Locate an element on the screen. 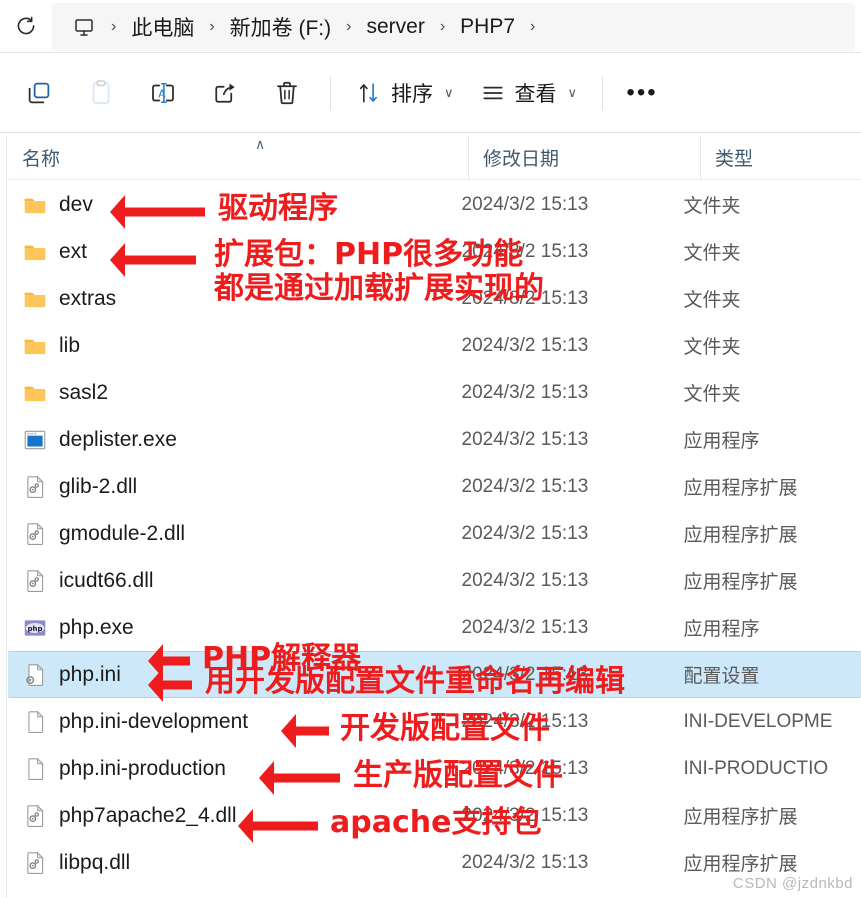 The width and height of the screenshot is (861, 898). copy-button is located at coordinates (39, 93).